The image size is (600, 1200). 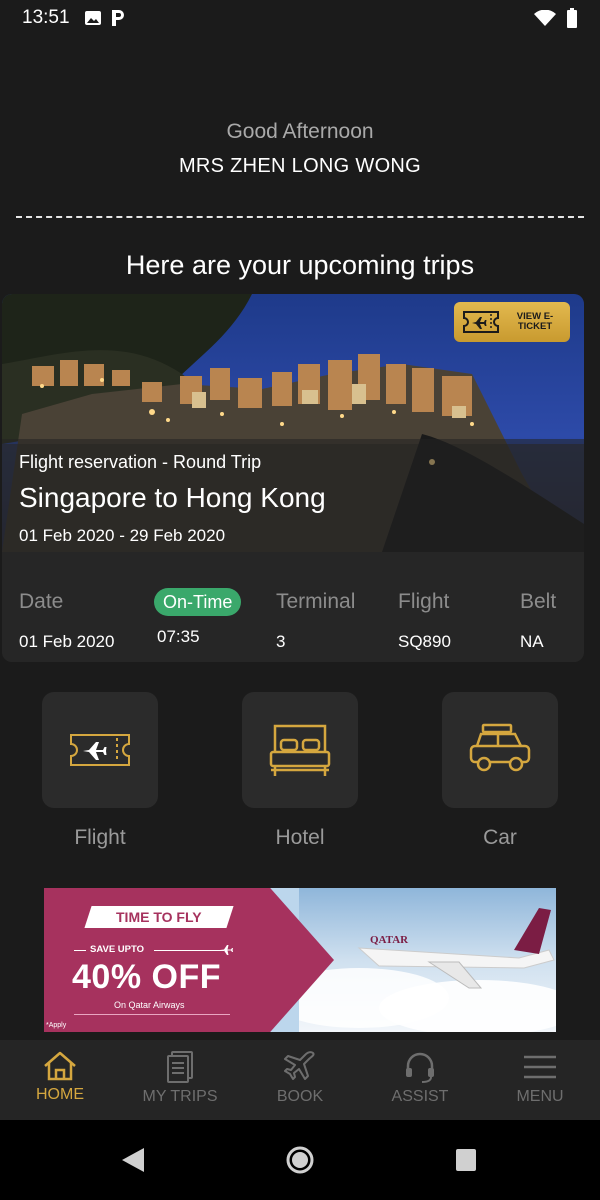 I want to click on home-circle-icon, so click(x=300, y=1160).